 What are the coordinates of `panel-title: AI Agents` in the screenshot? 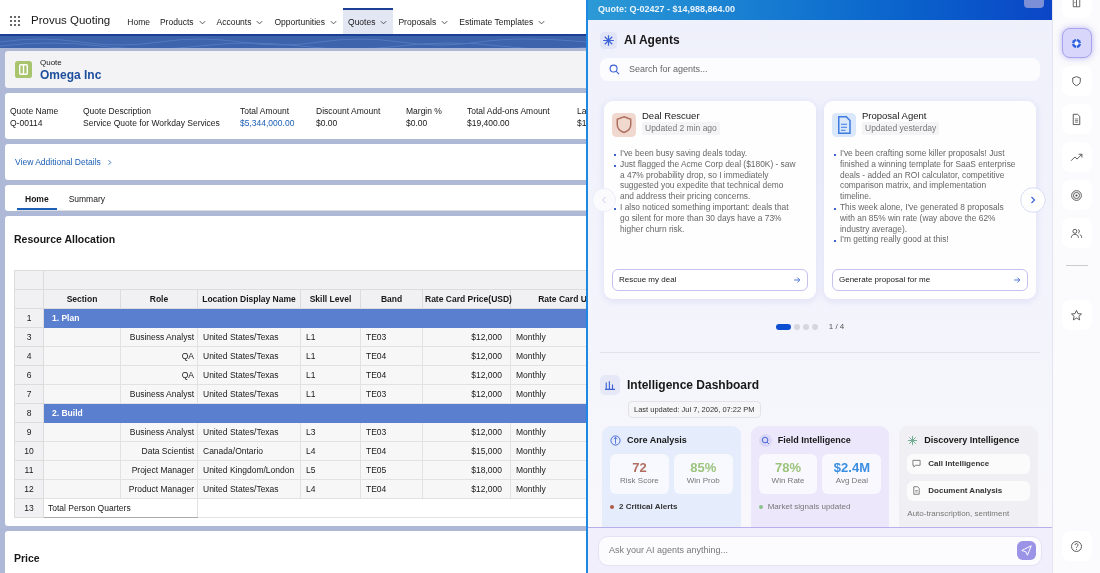 It's located at (652, 40).